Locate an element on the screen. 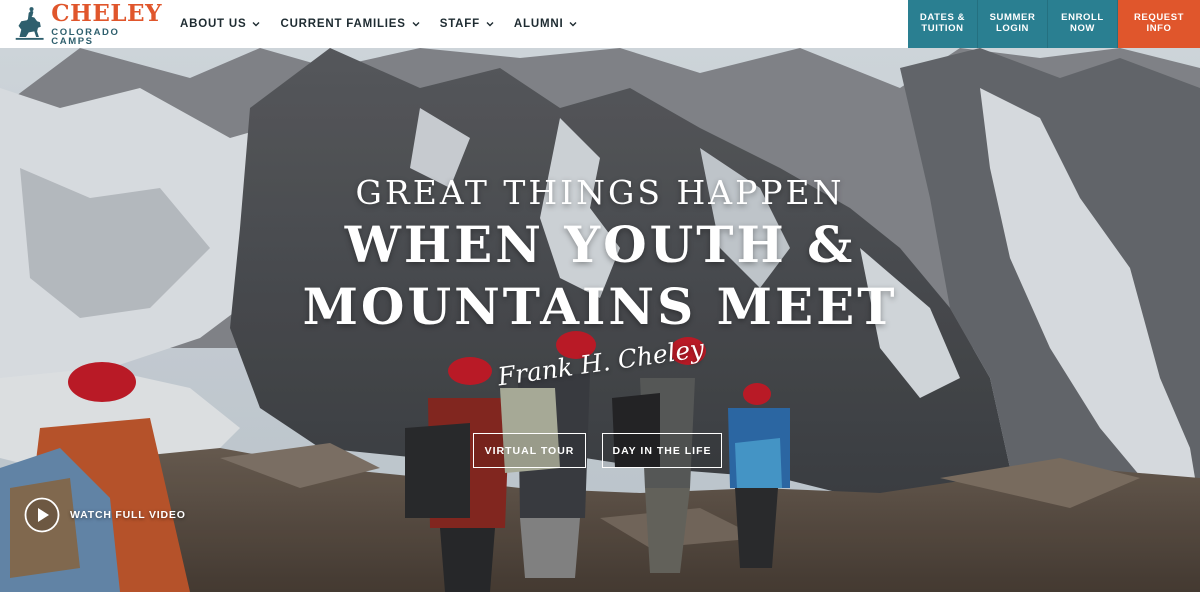 Image resolution: width=1200 pixels, height=592 pixels. main-nav: ABOUT US CURRENT FAMILIES STAFF ALUMNI is located at coordinates (388, 24).